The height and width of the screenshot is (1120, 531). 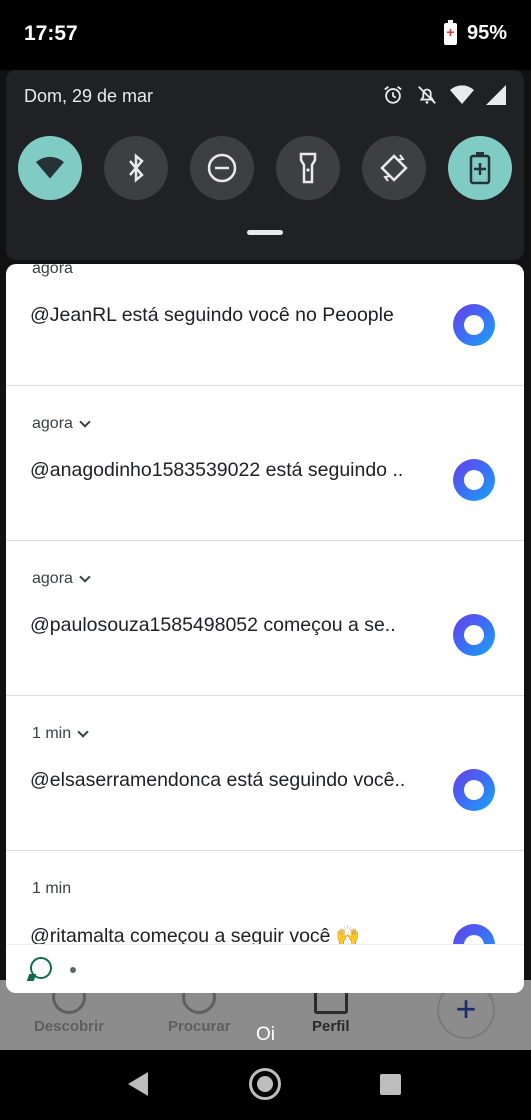 What do you see at coordinates (265, 168) in the screenshot?
I see `qs-tiles` at bounding box center [265, 168].